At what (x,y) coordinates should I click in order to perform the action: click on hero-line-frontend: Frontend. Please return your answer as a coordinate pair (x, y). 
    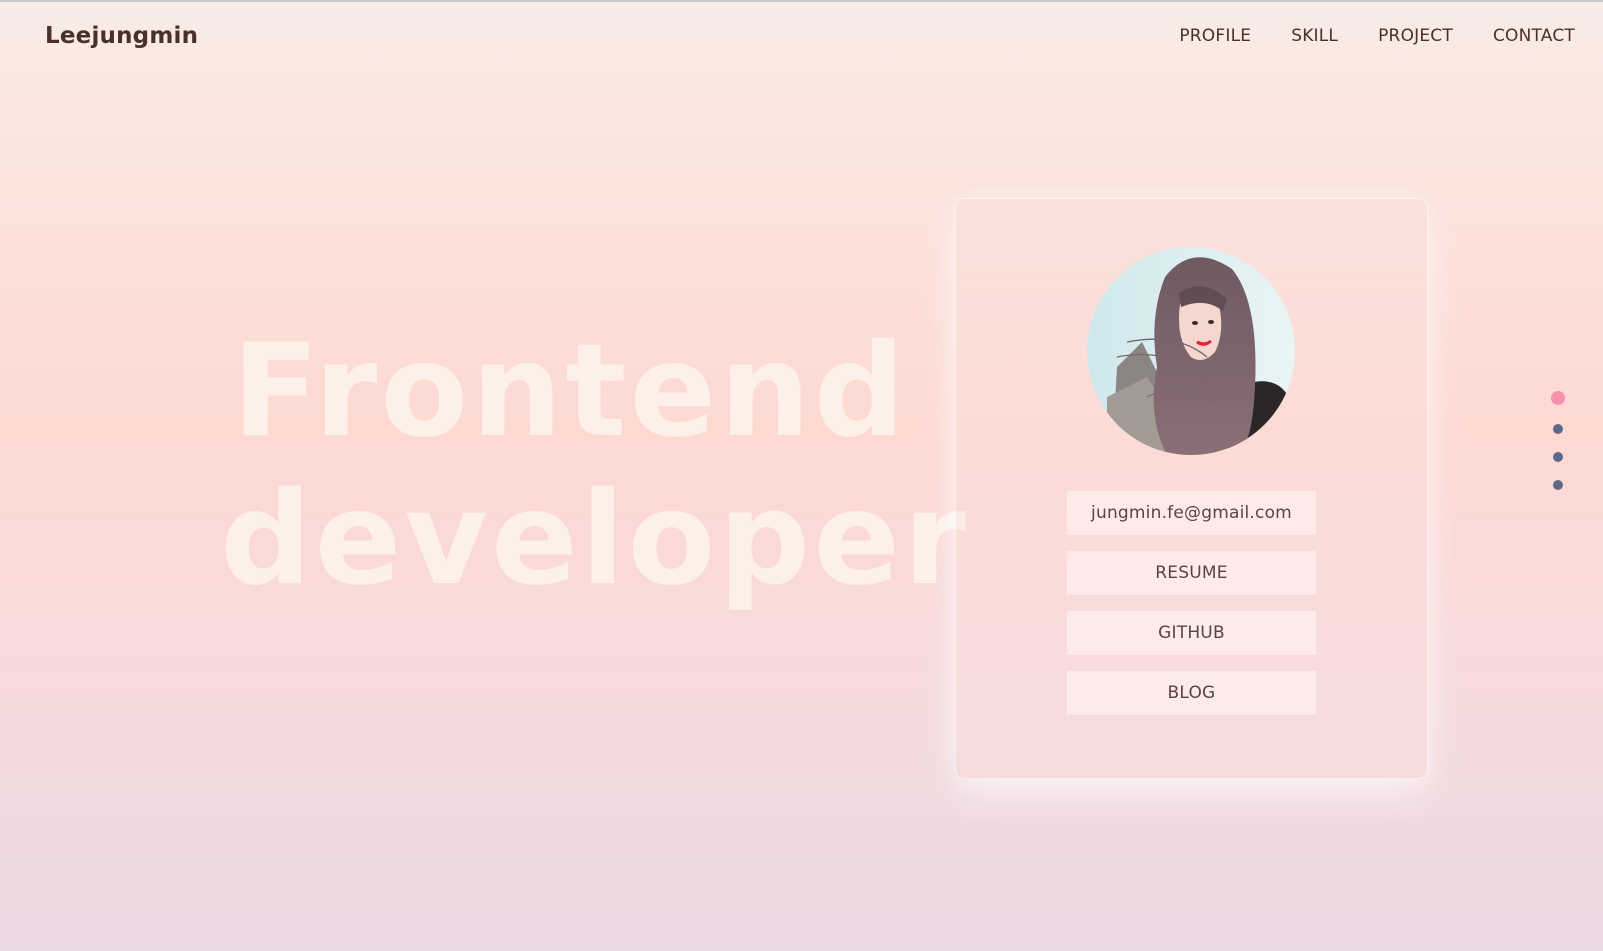
    Looking at the image, I should click on (570, 391).